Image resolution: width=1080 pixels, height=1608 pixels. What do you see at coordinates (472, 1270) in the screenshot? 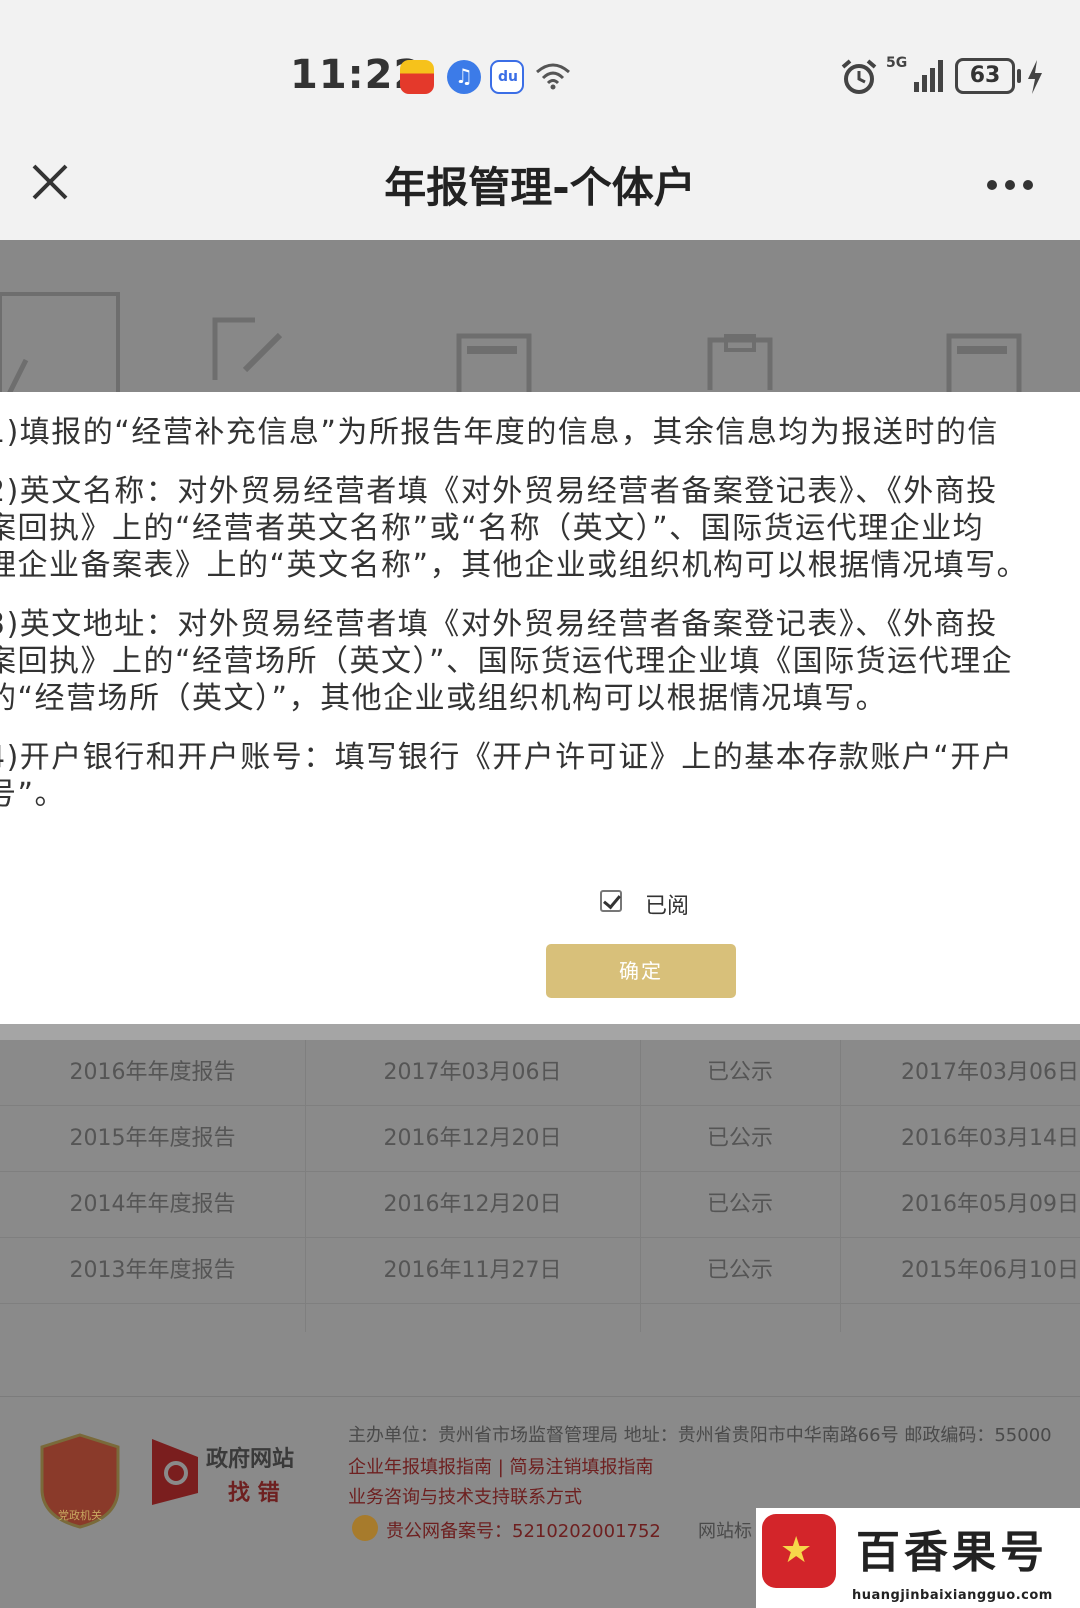
I see `submit-date-cell: 2016年11月27日` at bounding box center [472, 1270].